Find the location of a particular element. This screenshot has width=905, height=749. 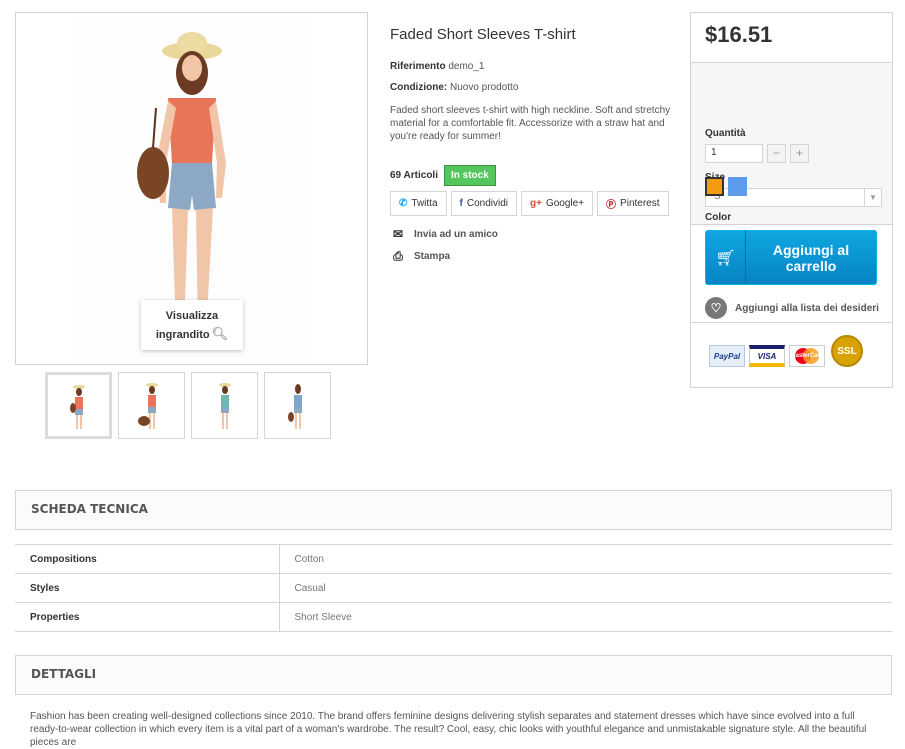

zoom-label-line1: Visualizza is located at coordinates (192, 316).